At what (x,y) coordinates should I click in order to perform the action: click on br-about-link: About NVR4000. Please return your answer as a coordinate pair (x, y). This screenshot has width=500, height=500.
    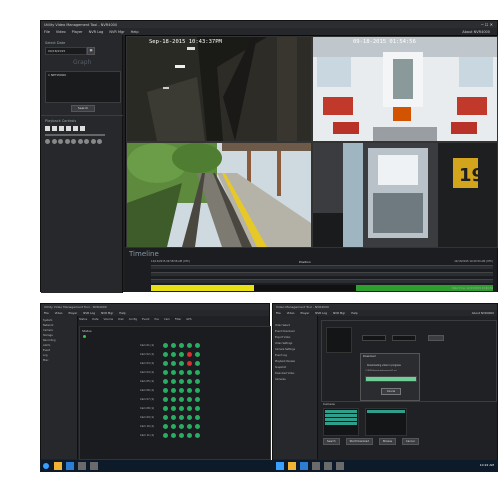
    Looking at the image, I should click on (483, 313).